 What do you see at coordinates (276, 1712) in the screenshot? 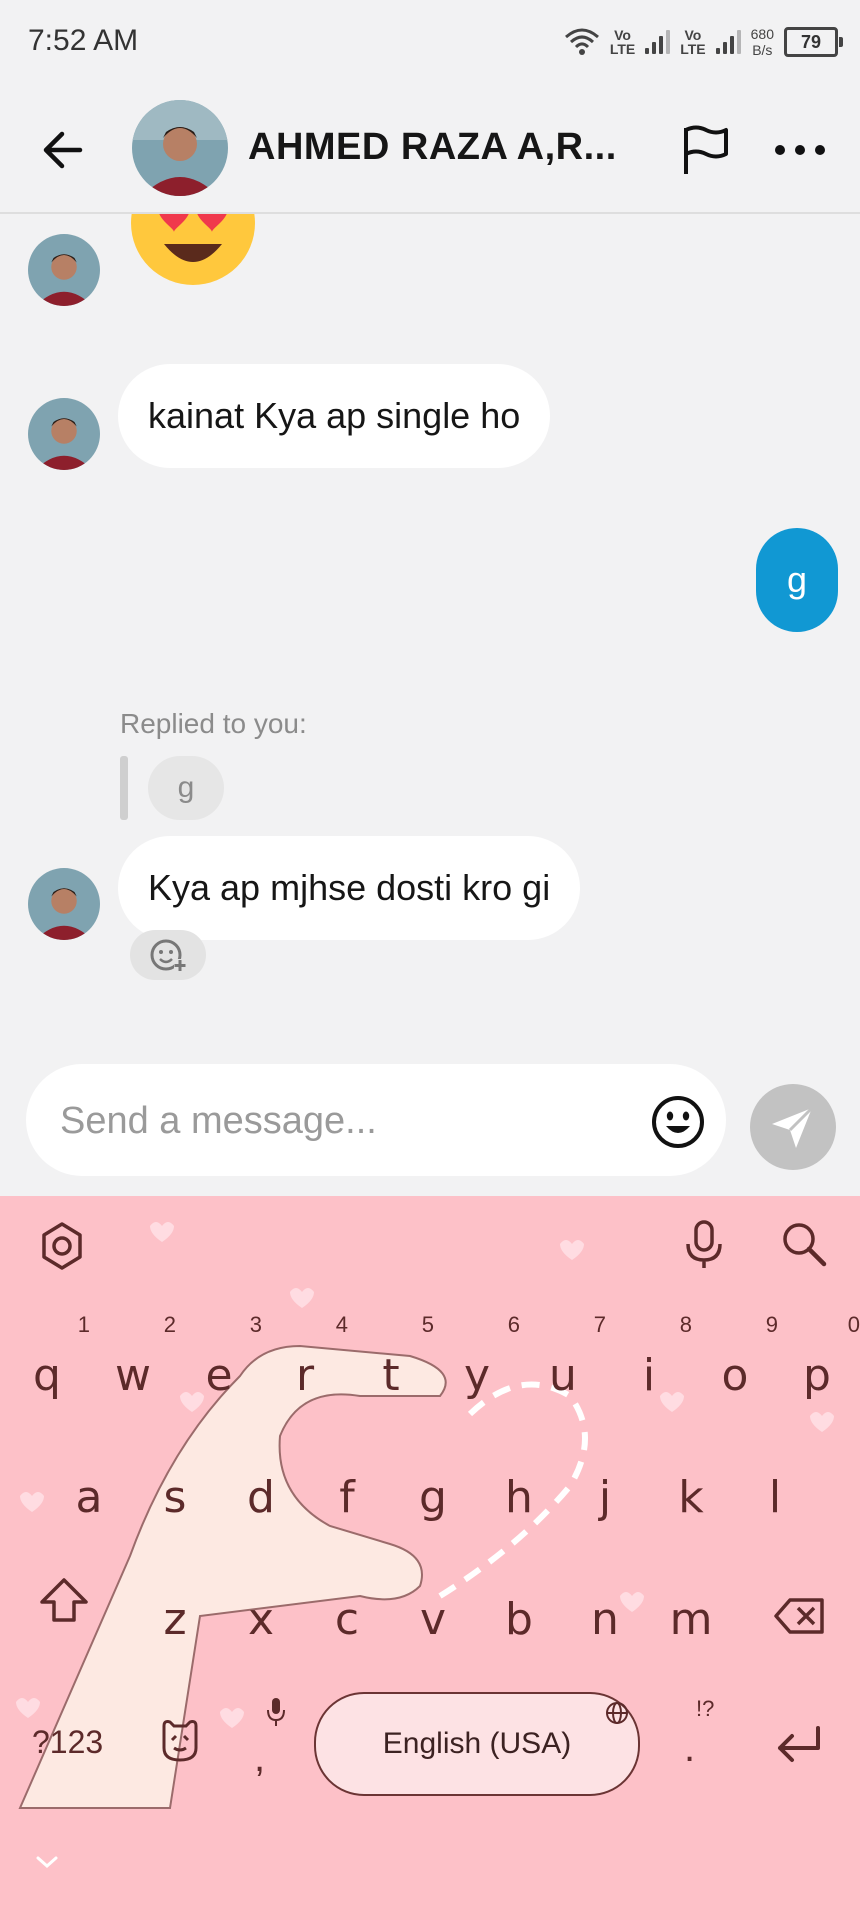
I see `voice-hint-icon` at bounding box center [276, 1712].